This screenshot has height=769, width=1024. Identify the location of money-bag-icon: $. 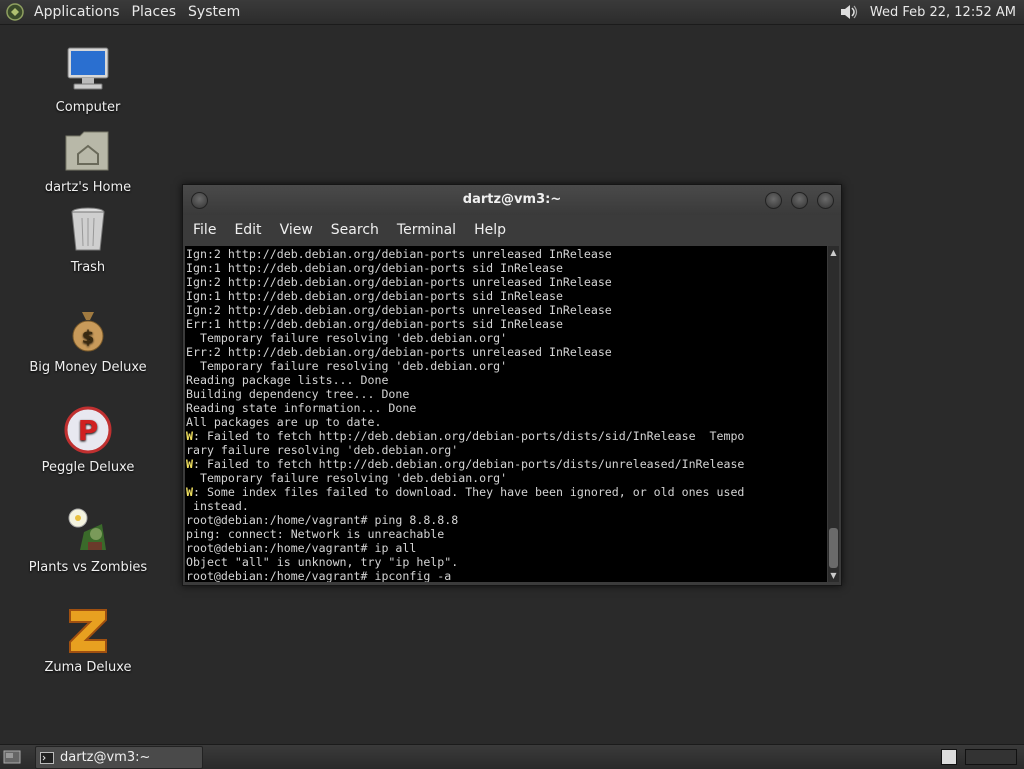
(88, 332).